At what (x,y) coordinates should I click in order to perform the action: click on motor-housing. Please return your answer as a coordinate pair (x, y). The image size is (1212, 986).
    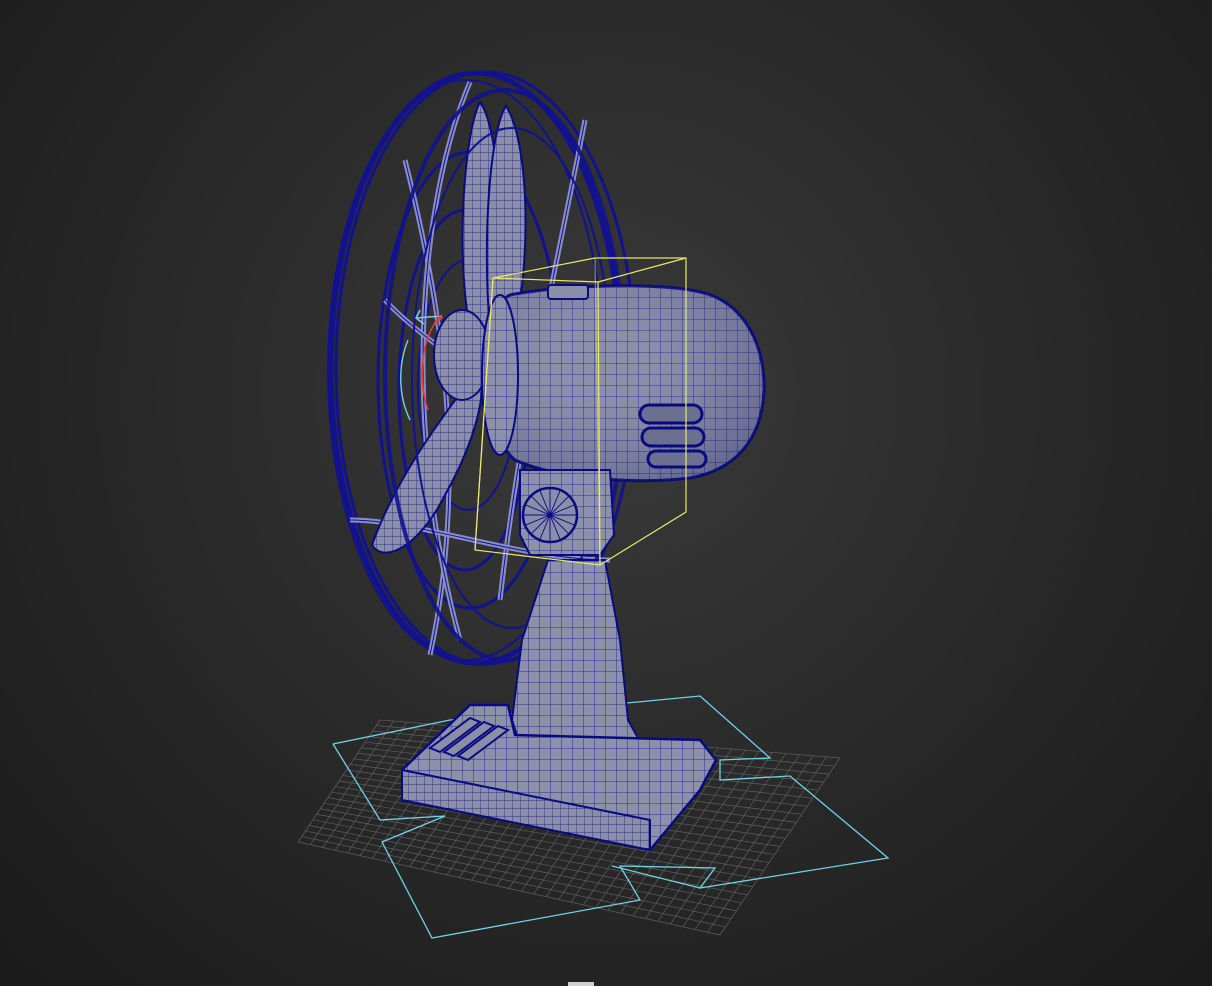
    Looking at the image, I should click on (623, 383).